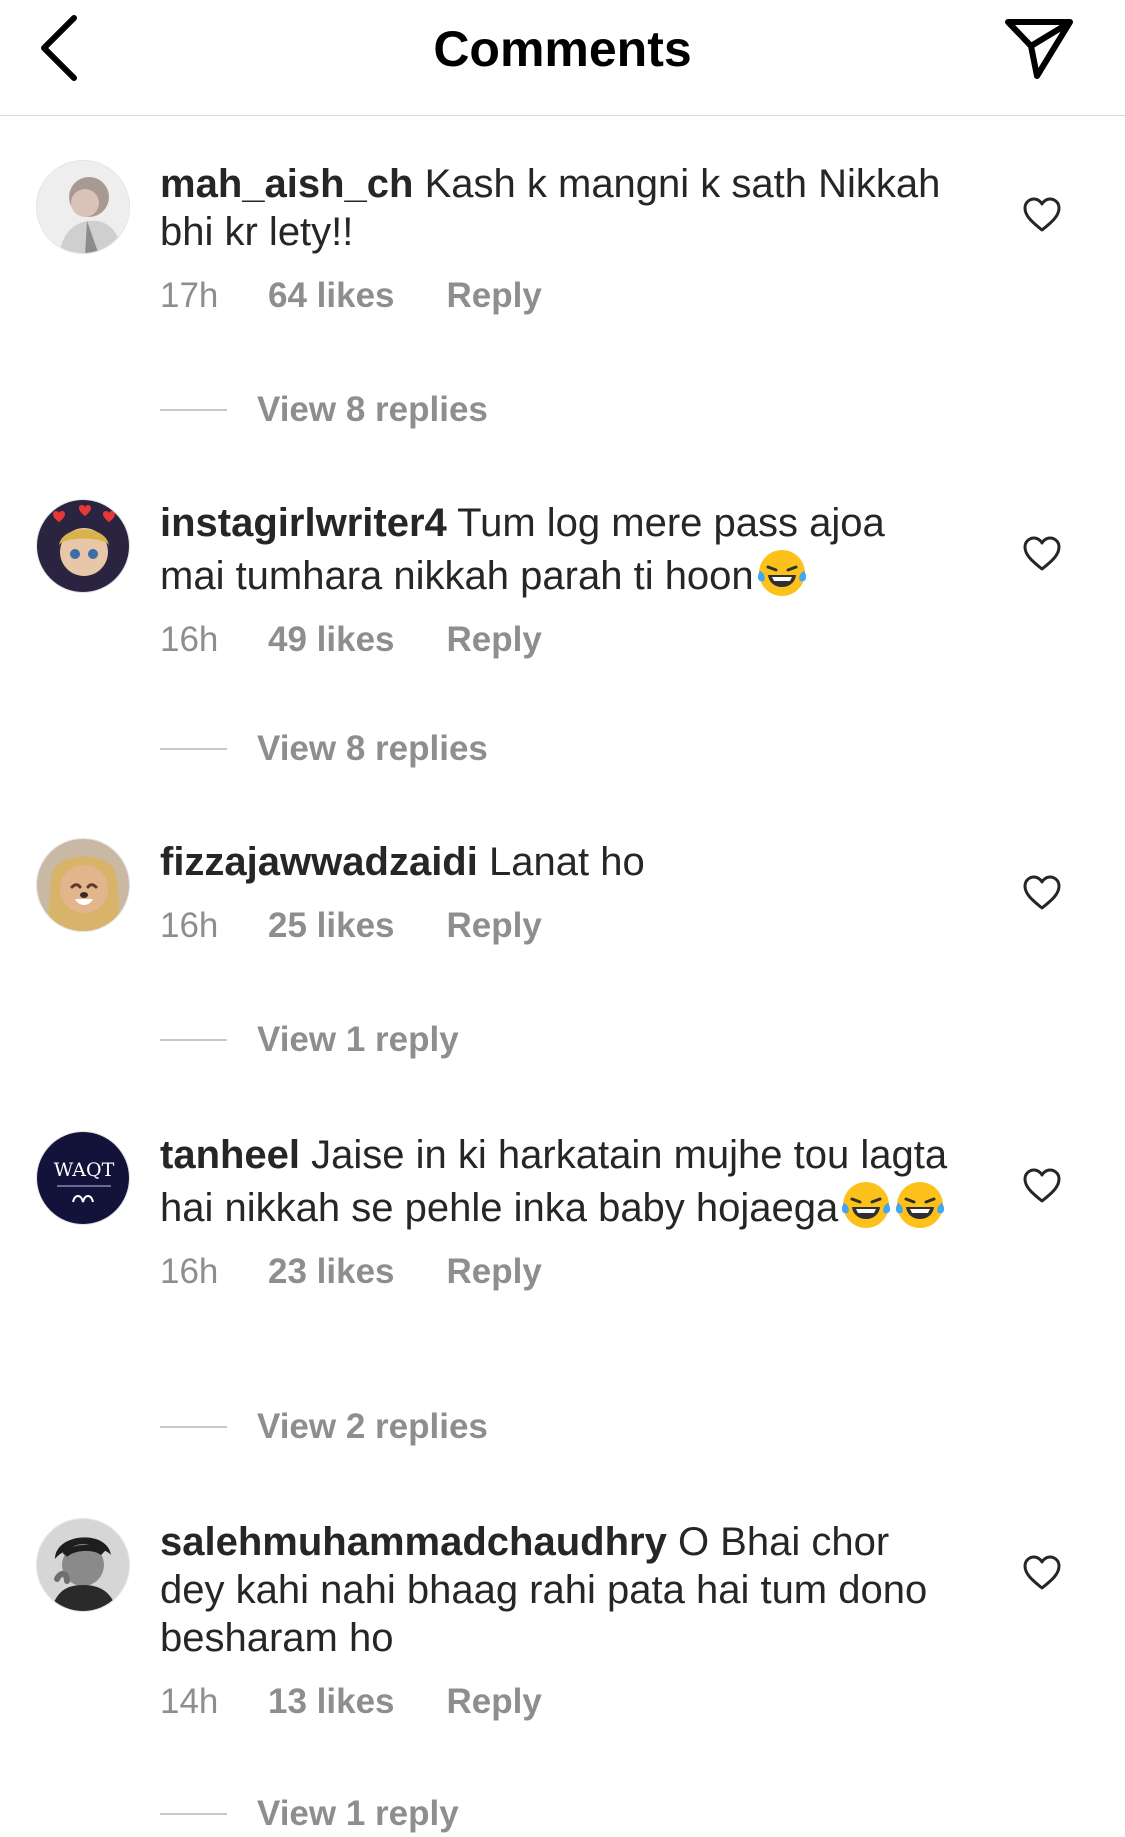 The image size is (1125, 1837). What do you see at coordinates (560, 640) in the screenshot?
I see `comment-meta: 16h 49 likes Reply` at bounding box center [560, 640].